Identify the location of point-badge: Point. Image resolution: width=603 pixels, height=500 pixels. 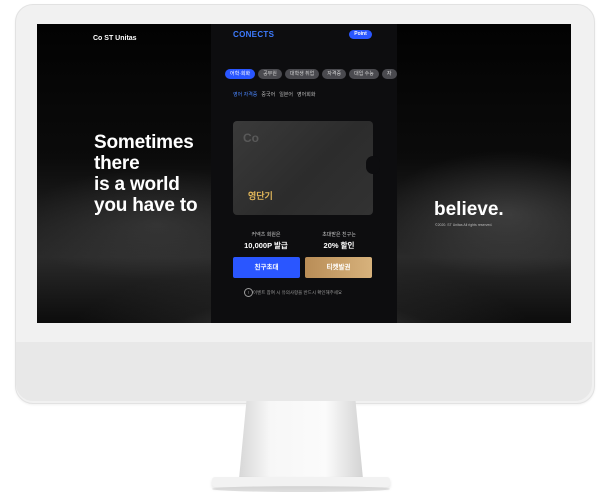
(360, 34).